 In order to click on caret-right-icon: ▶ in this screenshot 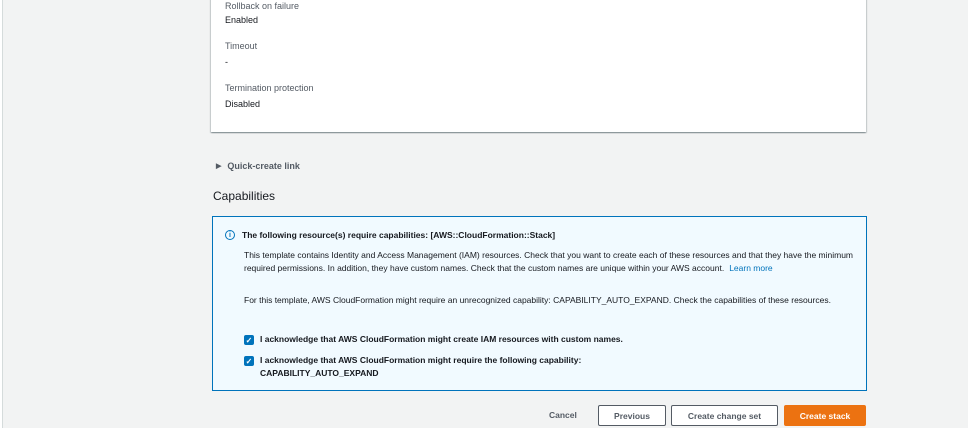, I will do `click(219, 166)`.